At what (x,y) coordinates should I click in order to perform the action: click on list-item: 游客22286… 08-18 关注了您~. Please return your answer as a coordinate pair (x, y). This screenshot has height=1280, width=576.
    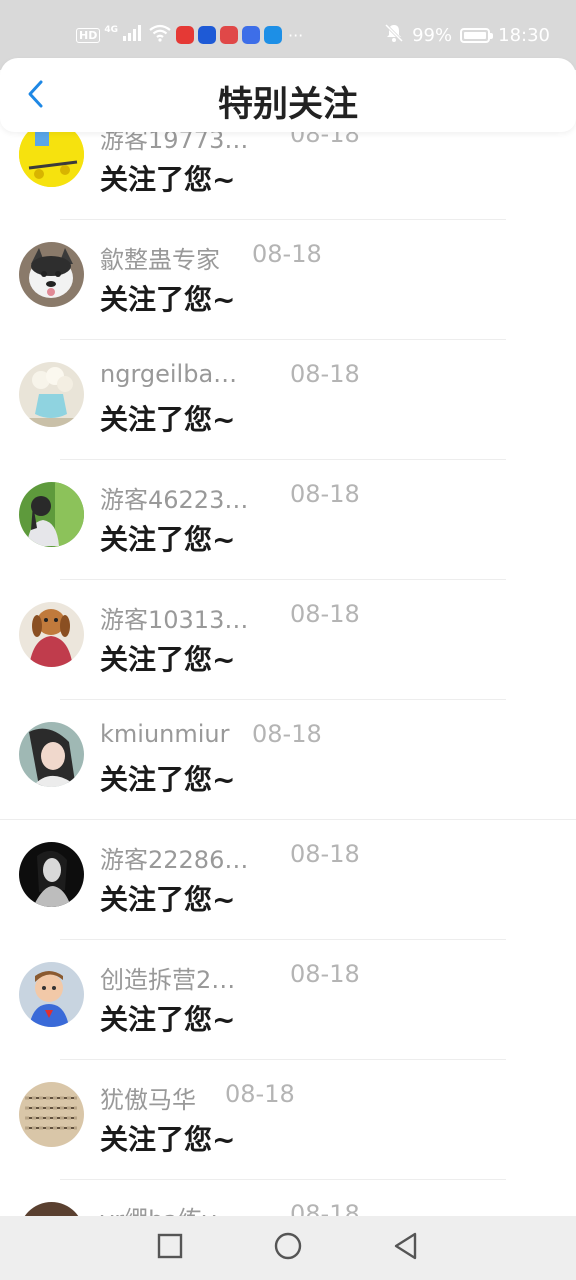
    Looking at the image, I should click on (288, 880).